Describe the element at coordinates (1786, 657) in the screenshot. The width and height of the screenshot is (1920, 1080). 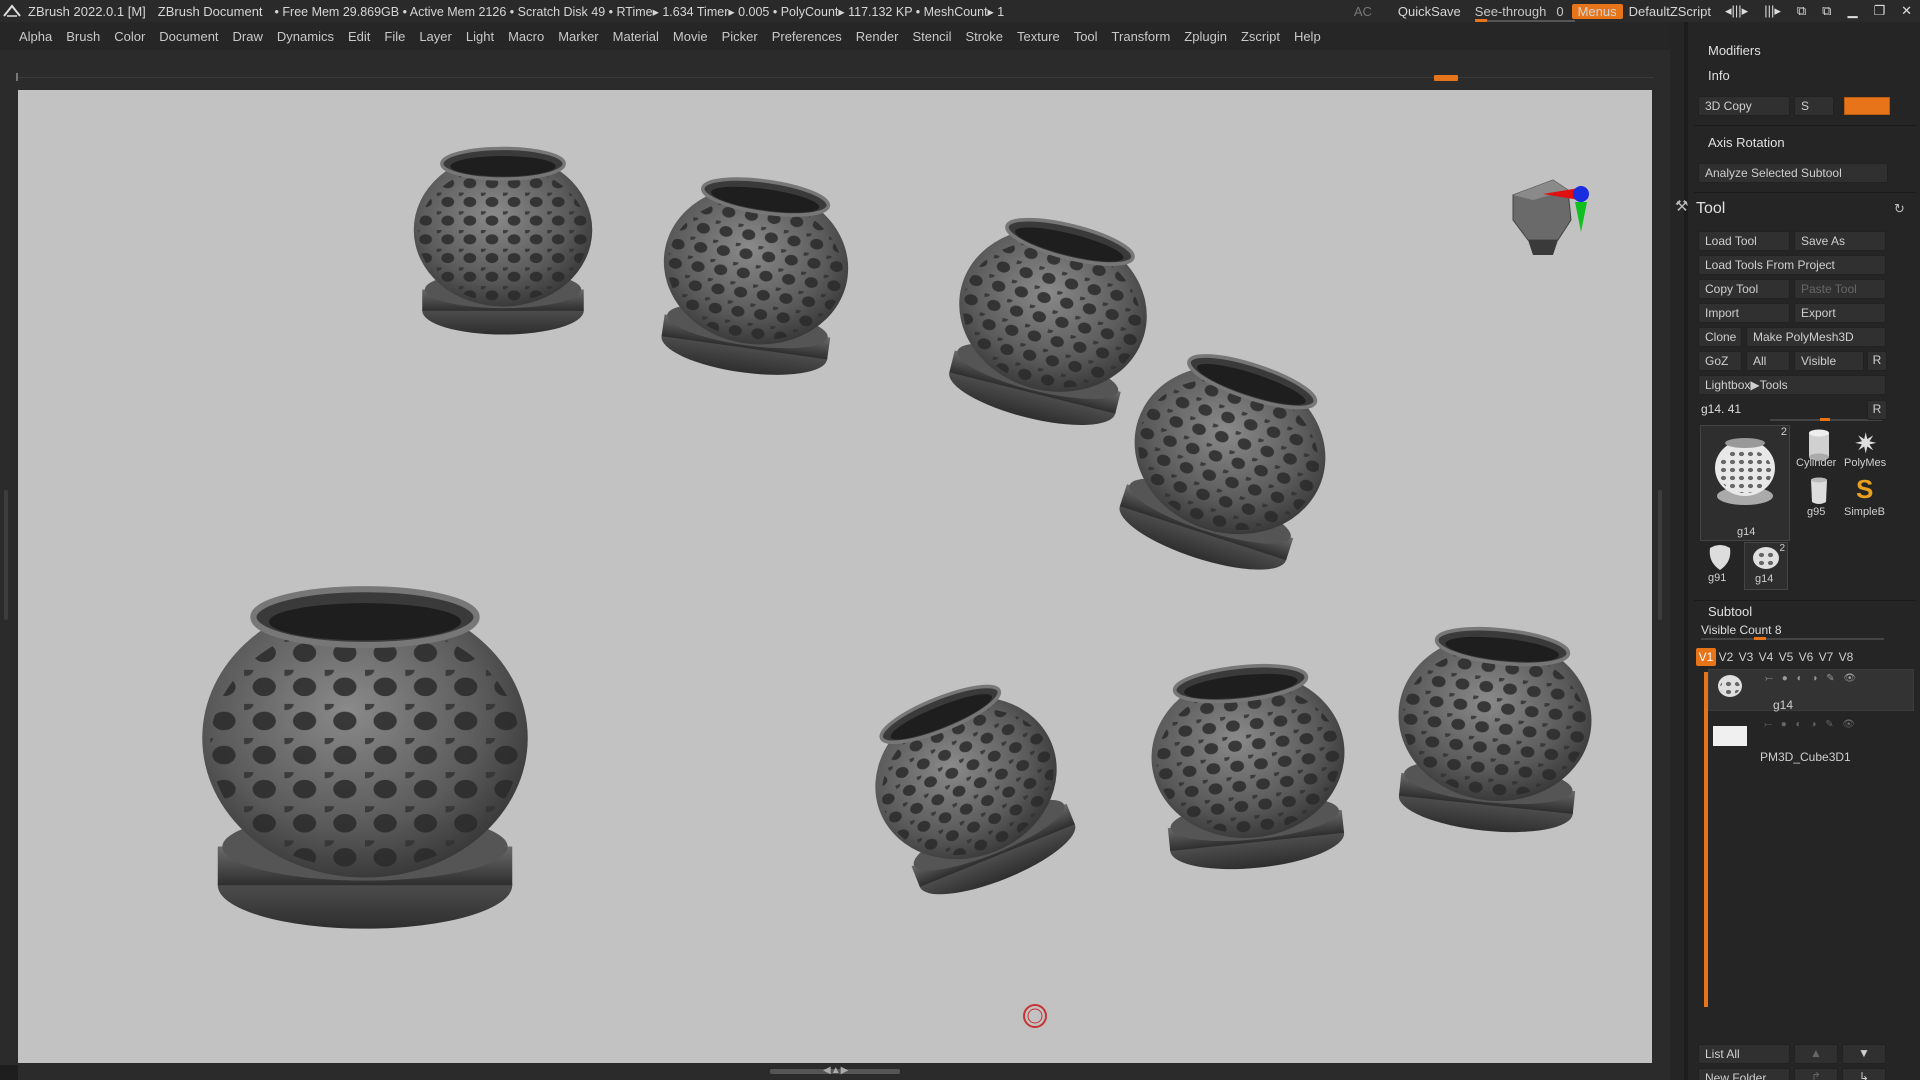
I see `visibility-set-v5: V5` at that location.